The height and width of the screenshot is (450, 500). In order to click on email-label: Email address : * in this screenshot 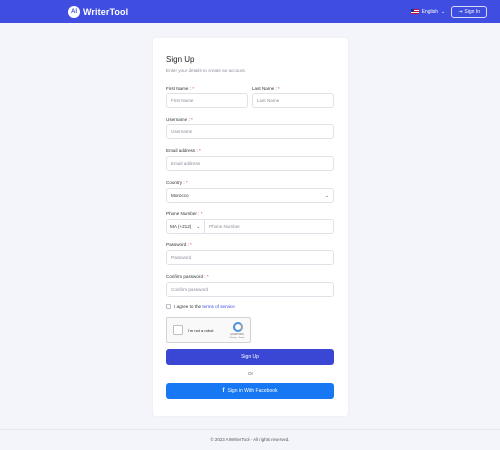, I will do `click(183, 150)`.